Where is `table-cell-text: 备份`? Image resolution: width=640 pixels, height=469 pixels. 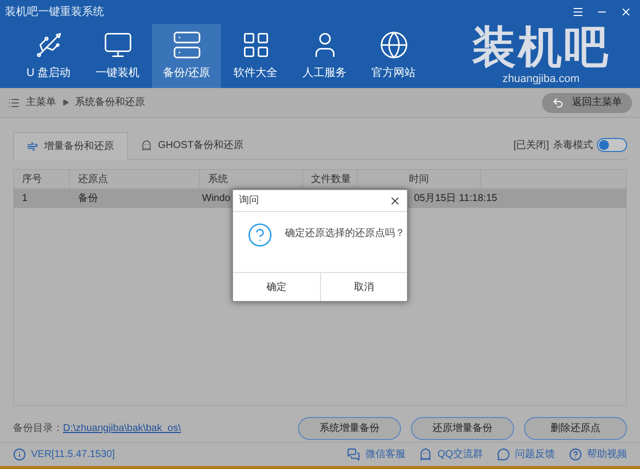 table-cell-text: 备份 is located at coordinates (88, 199).